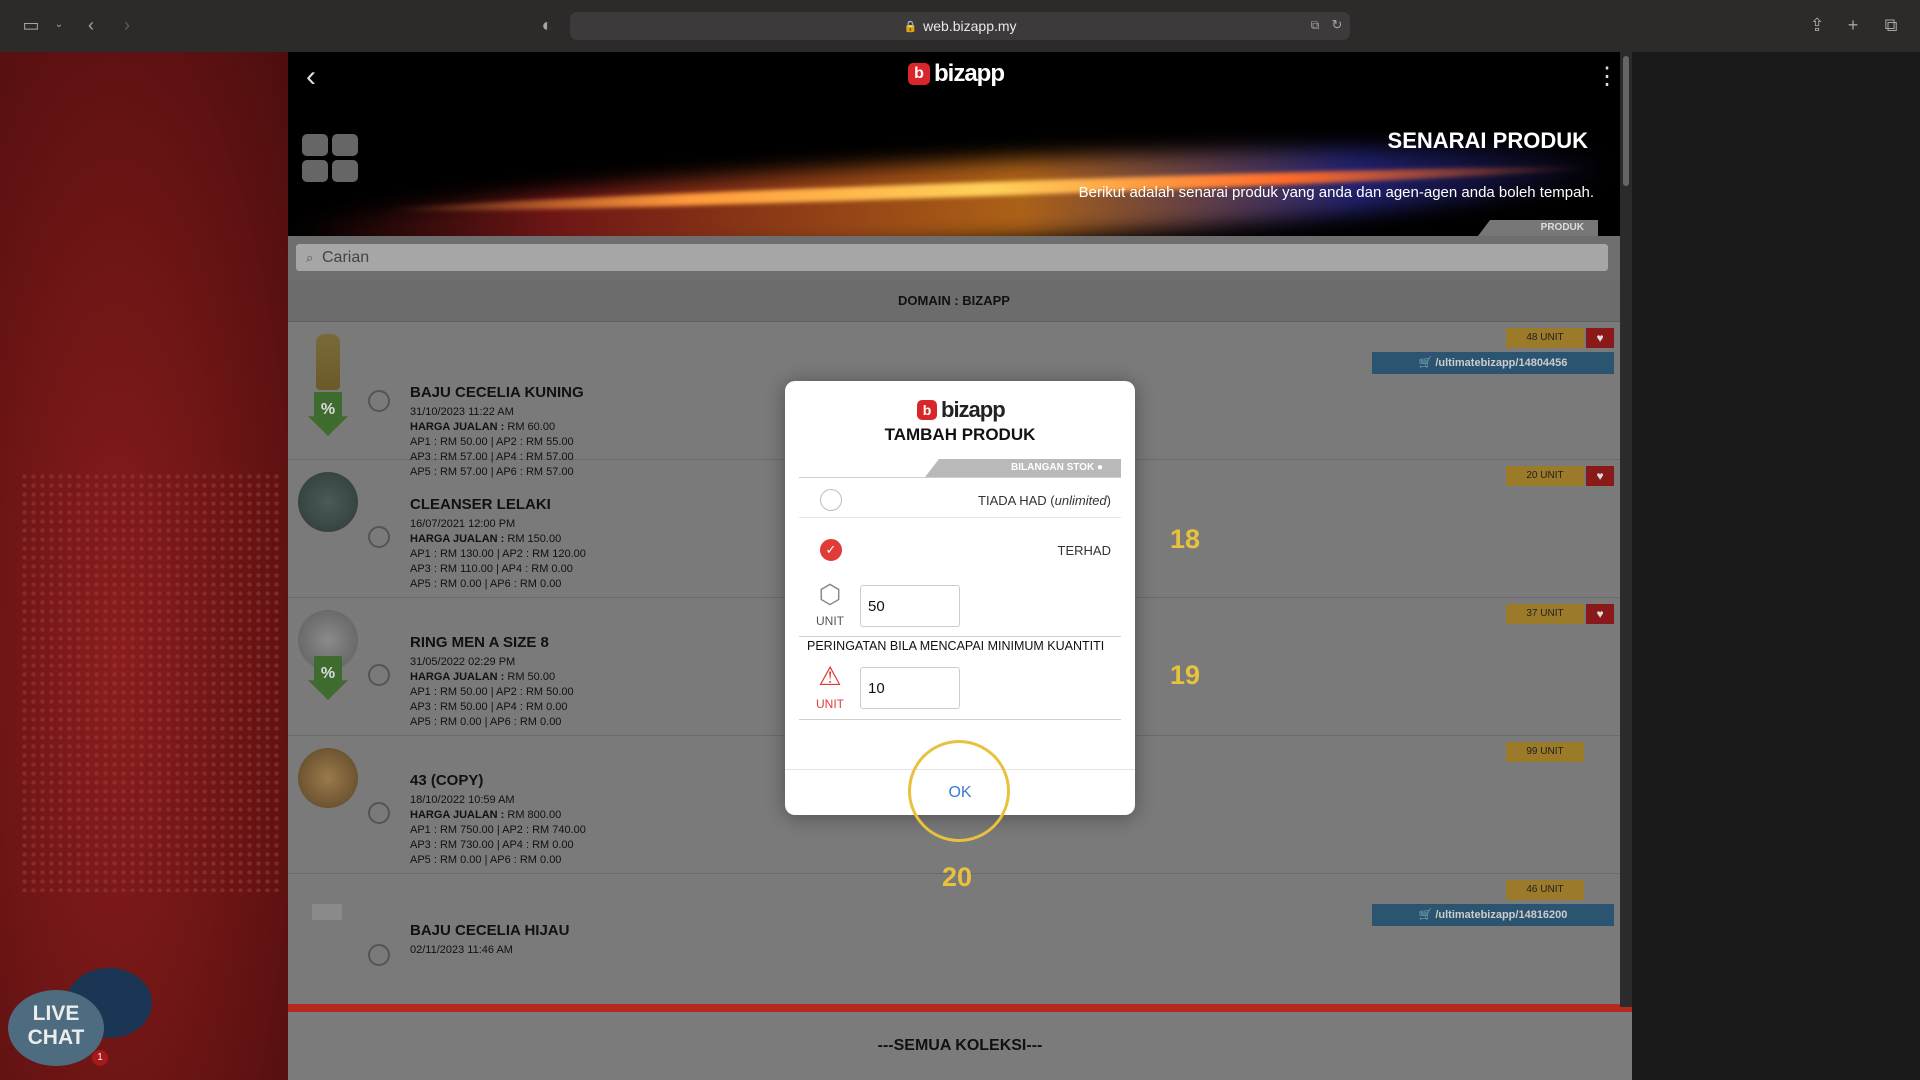  I want to click on cart-icon: 🛒, so click(1425, 363).